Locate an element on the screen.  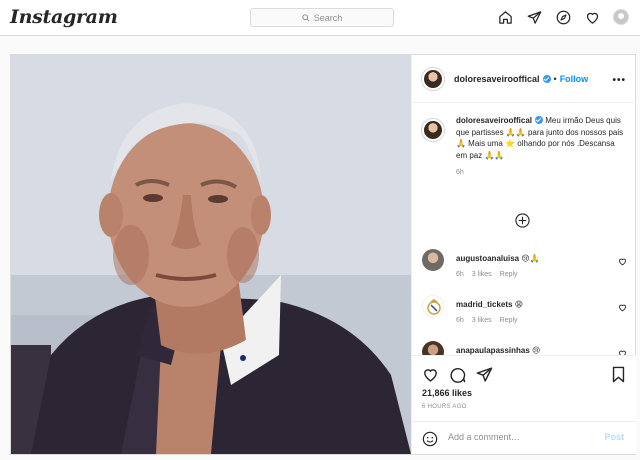
profile-avatar is located at coordinates (621, 17).